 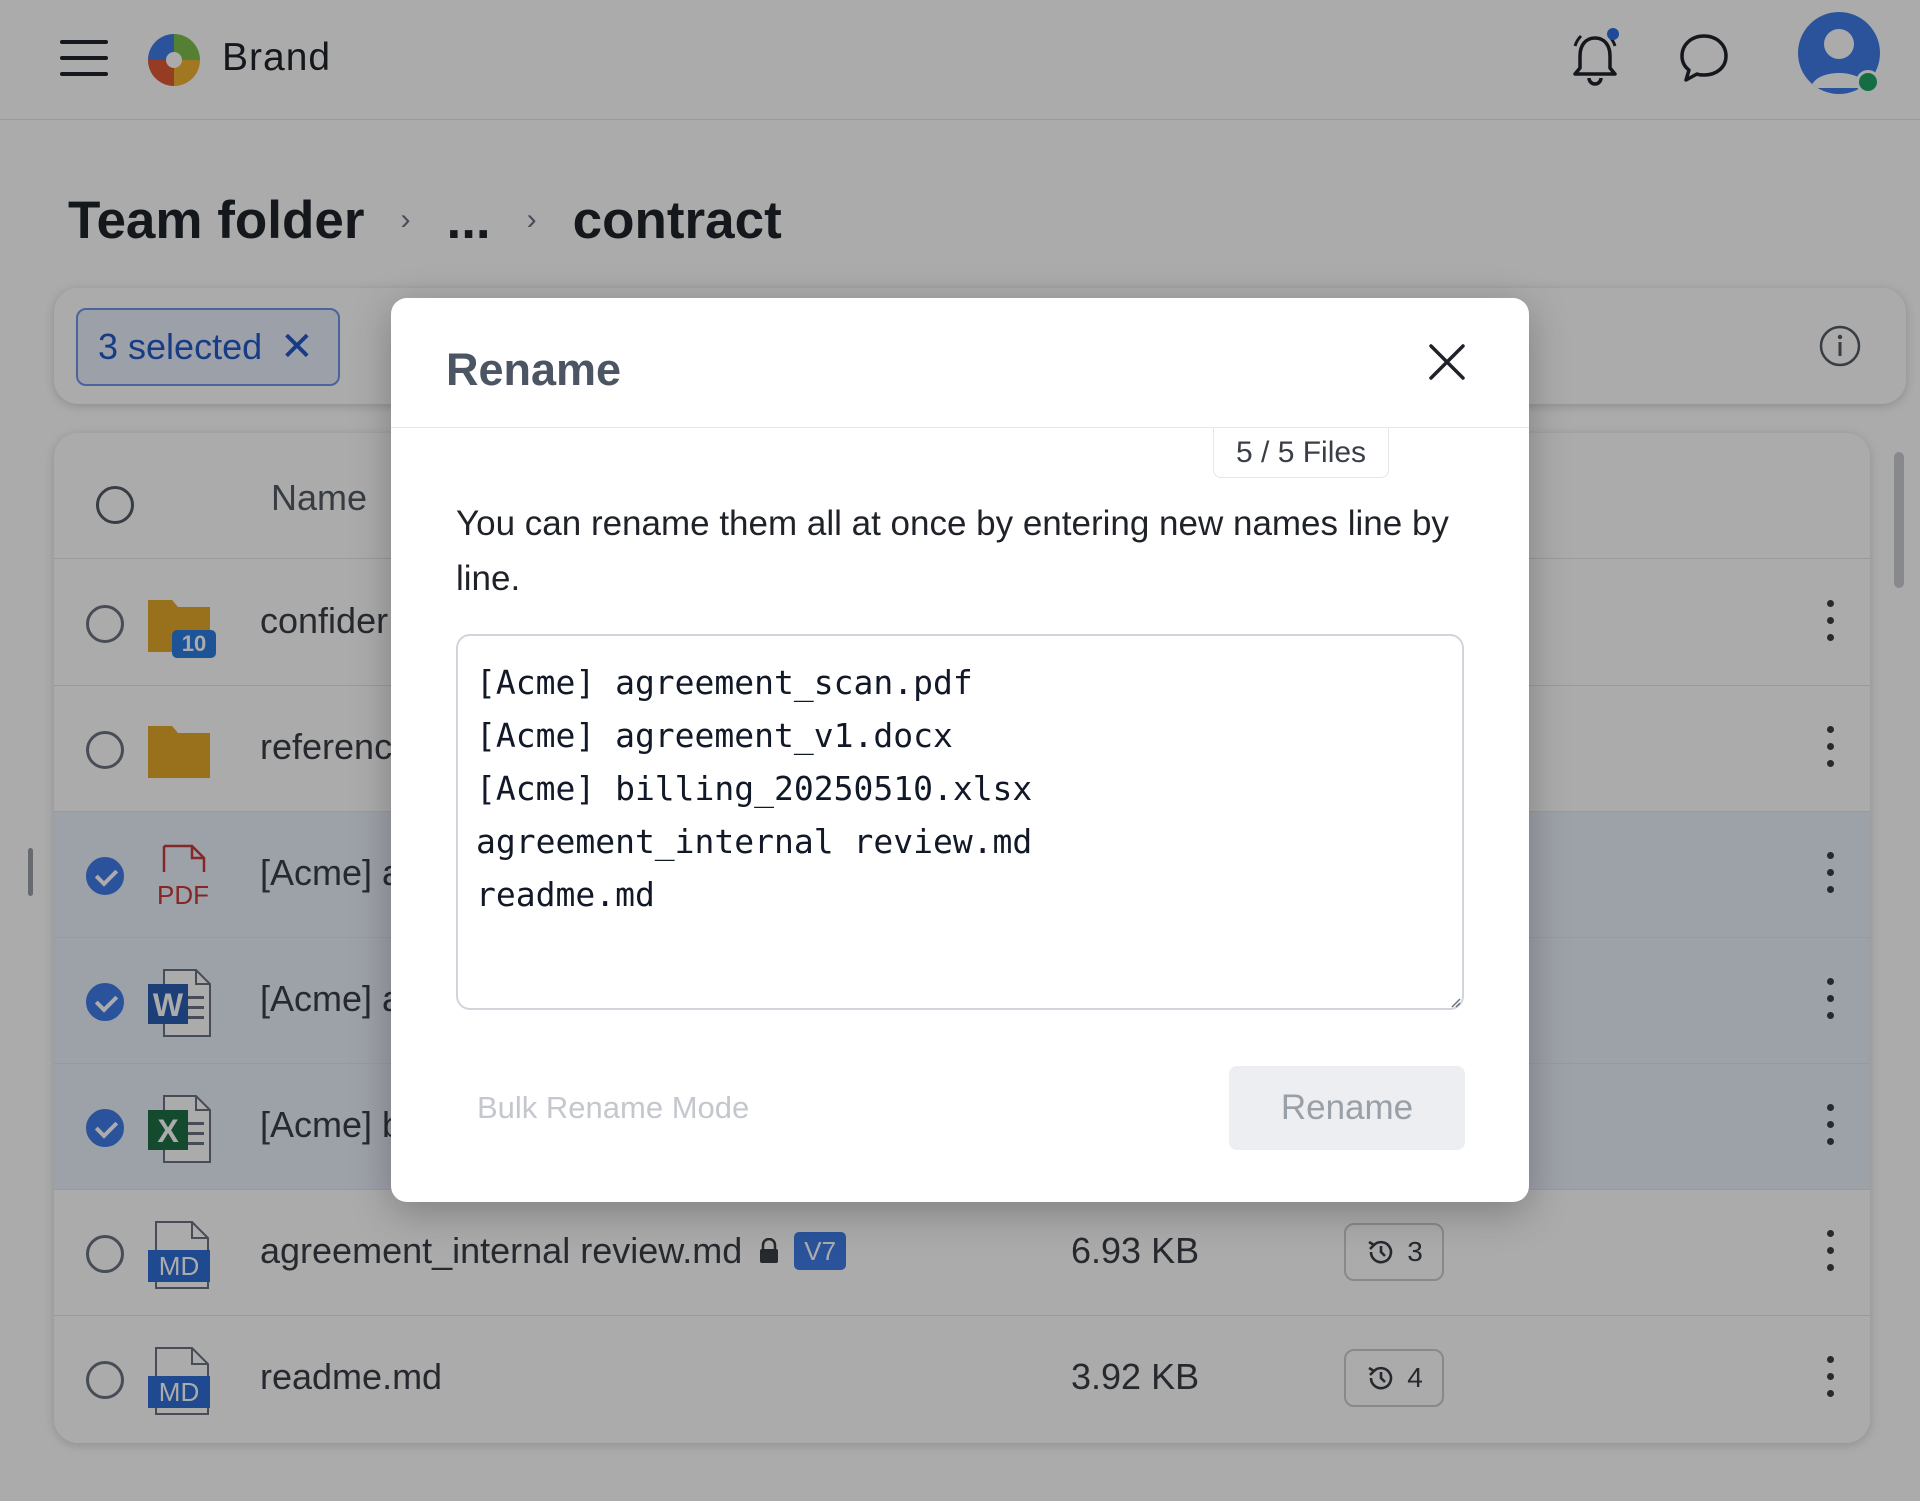 What do you see at coordinates (534, 369) in the screenshot?
I see `dialog-title: Rename` at bounding box center [534, 369].